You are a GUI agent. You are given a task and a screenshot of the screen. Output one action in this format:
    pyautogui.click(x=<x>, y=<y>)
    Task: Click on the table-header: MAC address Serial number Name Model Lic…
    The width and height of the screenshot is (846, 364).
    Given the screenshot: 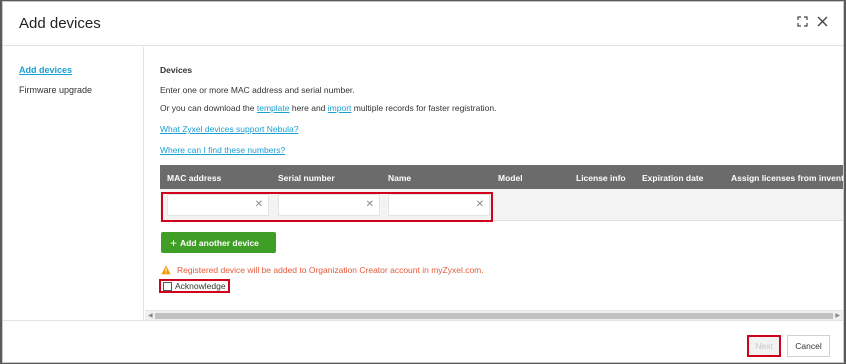 What is the action you would take?
    pyautogui.click(x=501, y=177)
    